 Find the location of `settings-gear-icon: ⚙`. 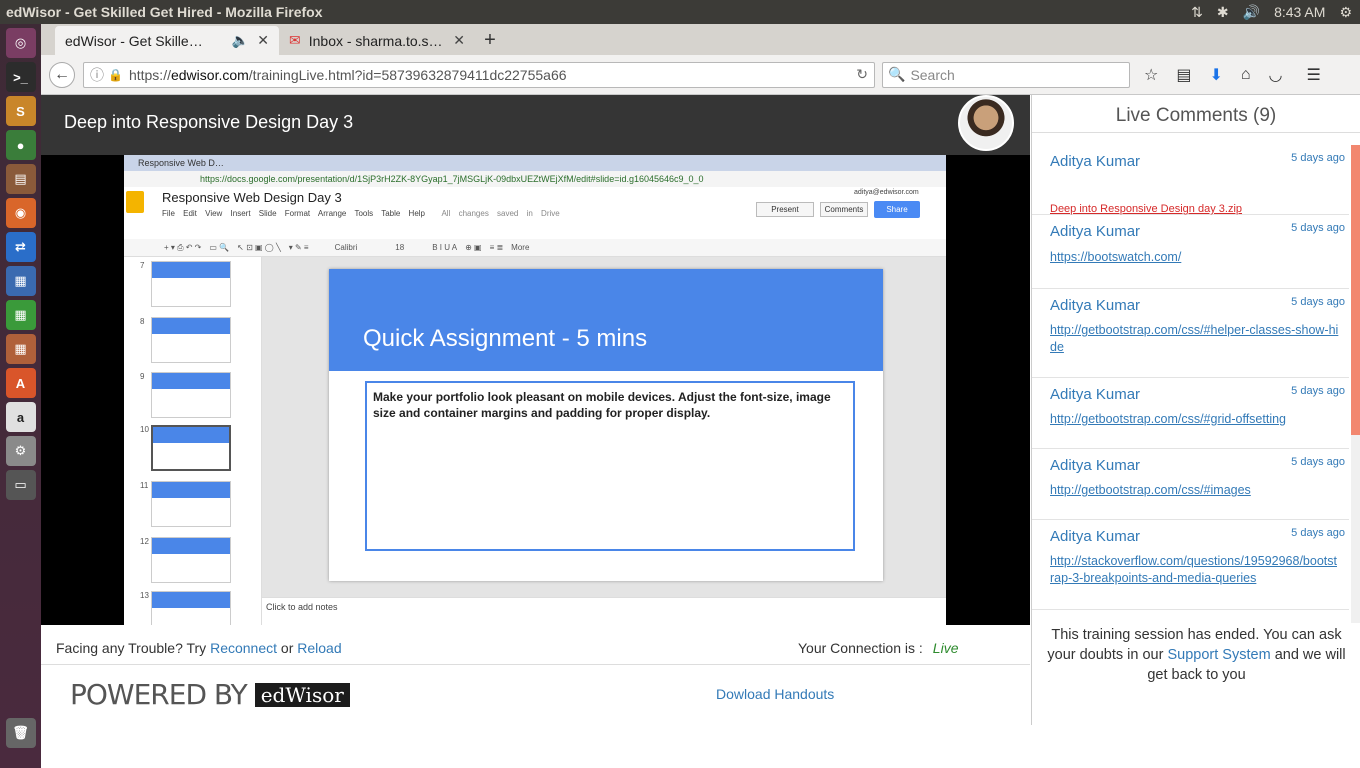

settings-gear-icon: ⚙ is located at coordinates (1345, 12).